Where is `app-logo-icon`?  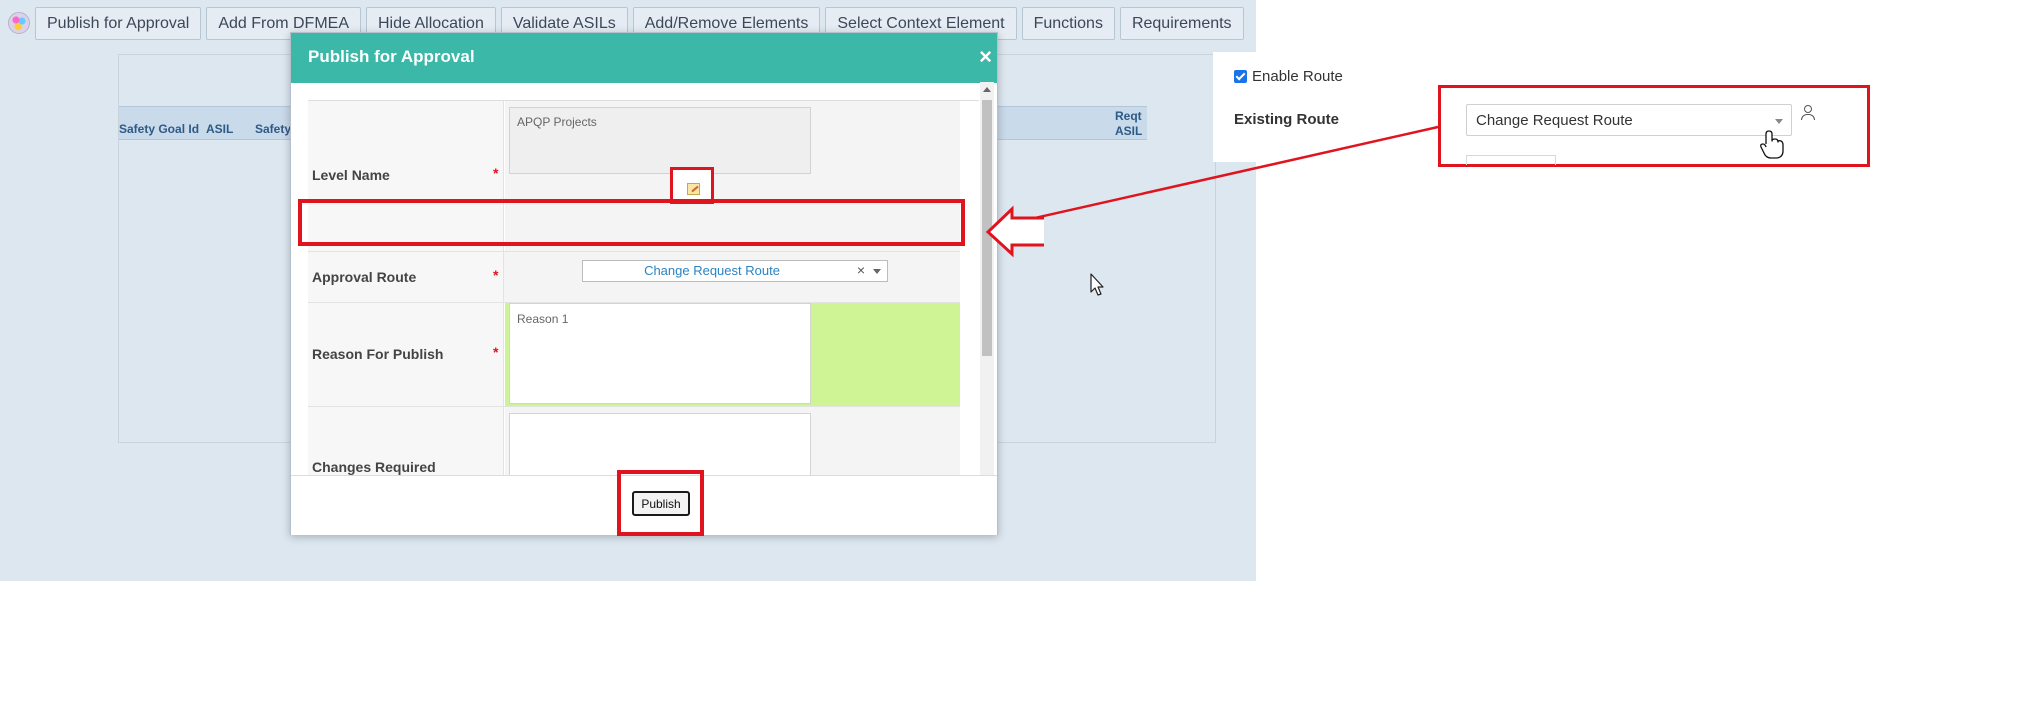 app-logo-icon is located at coordinates (19, 23).